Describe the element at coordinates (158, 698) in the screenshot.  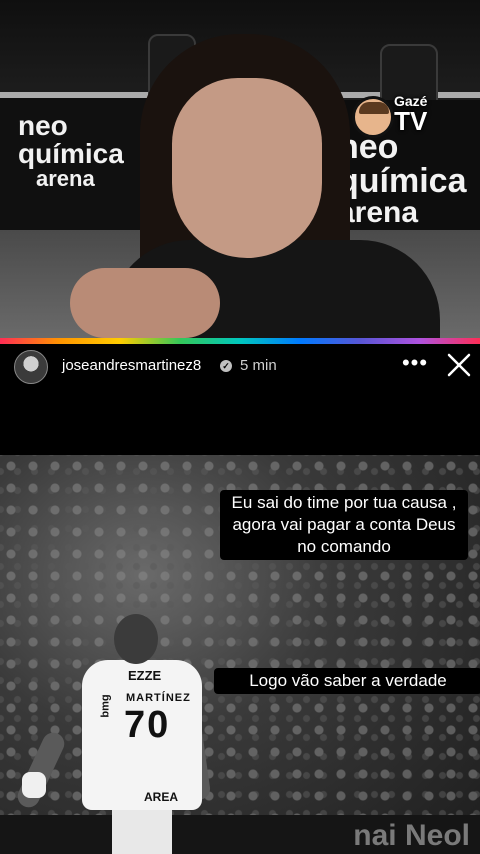
I see `jersey-name: MARTÍNEZ` at that location.